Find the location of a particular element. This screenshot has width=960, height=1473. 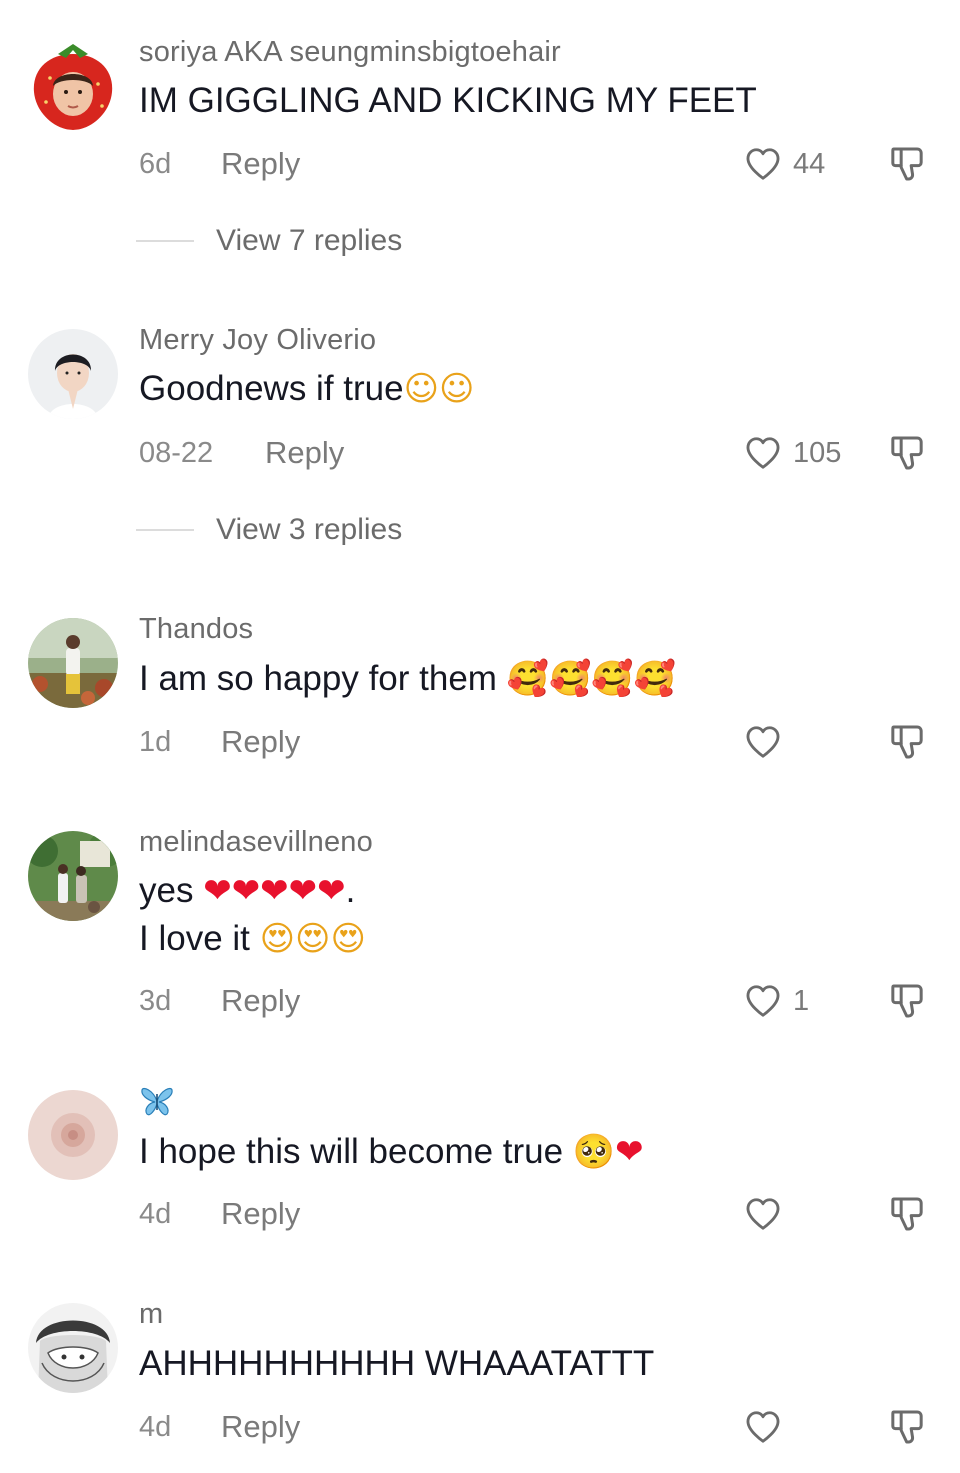

heart-eyes-emoji: 😍😍😍 is located at coordinates (312, 939).